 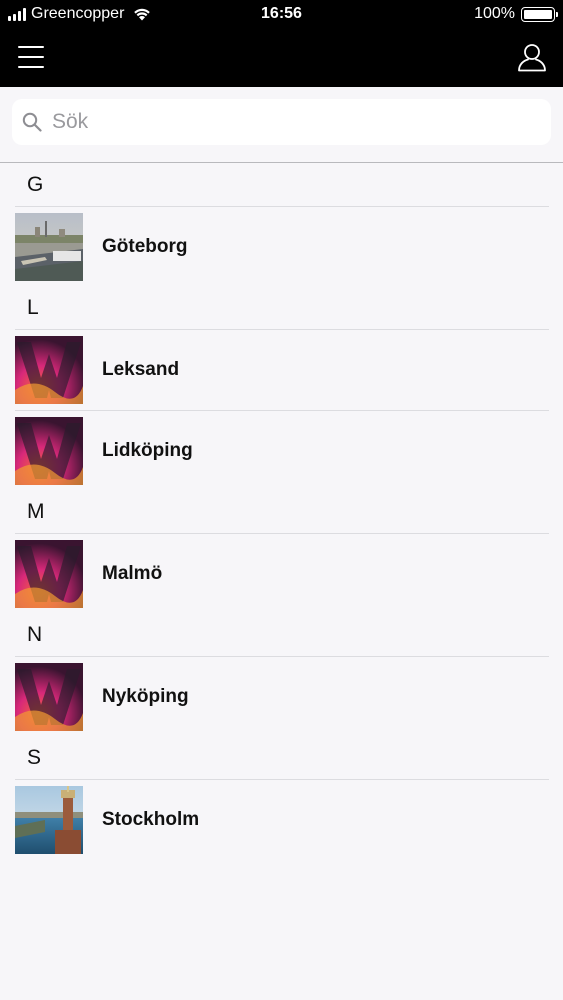 I want to click on leksand-thumbnail, so click(x=49, y=370).